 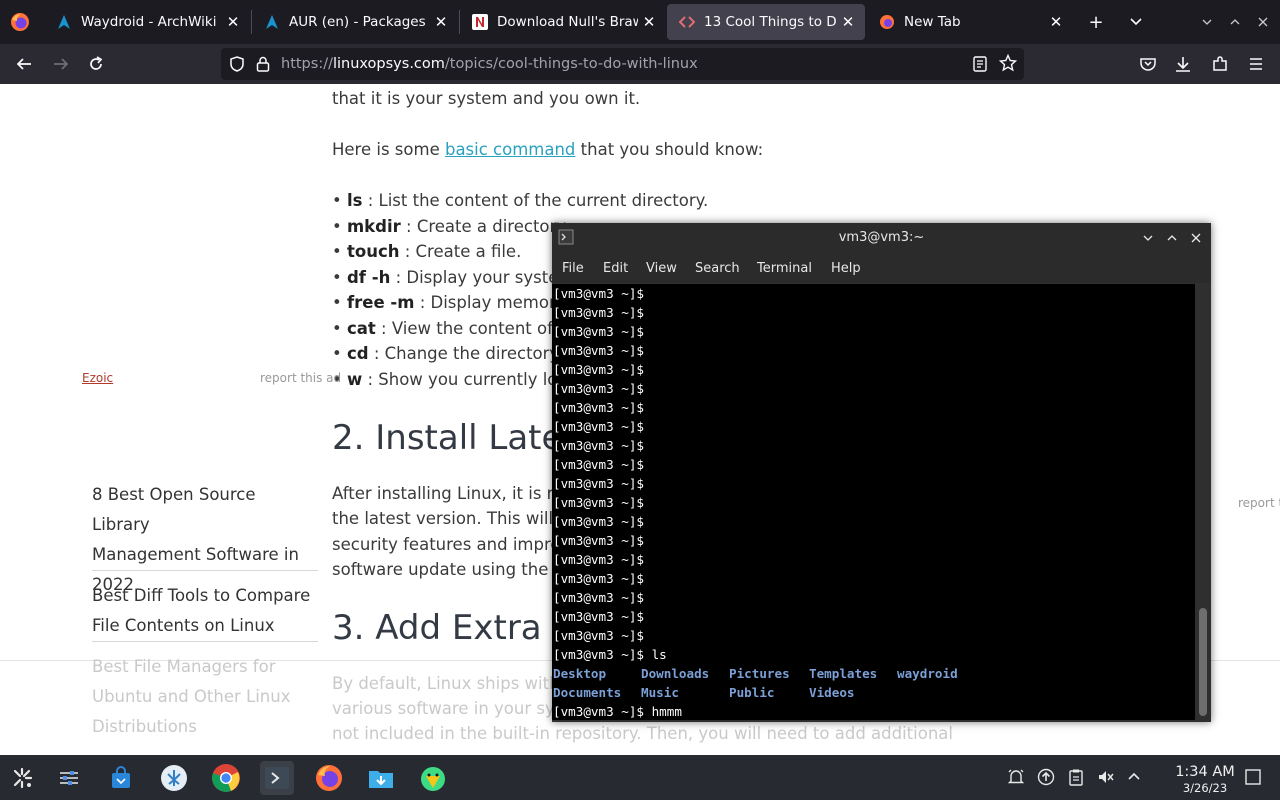 What do you see at coordinates (1046, 777) in the screenshot?
I see `update-status-icon` at bounding box center [1046, 777].